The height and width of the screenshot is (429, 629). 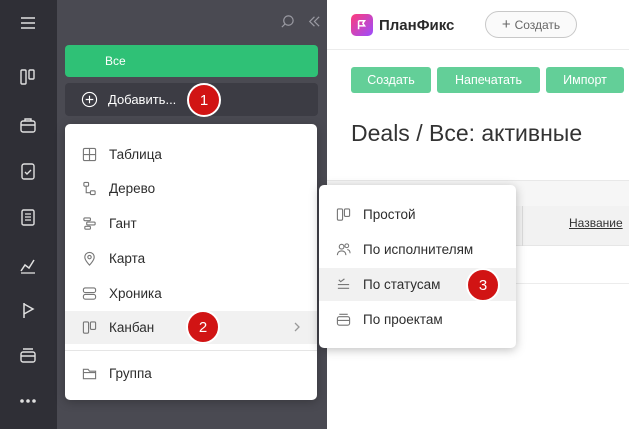 What do you see at coordinates (127, 258) in the screenshot?
I see `menu-item-label: Карта` at bounding box center [127, 258].